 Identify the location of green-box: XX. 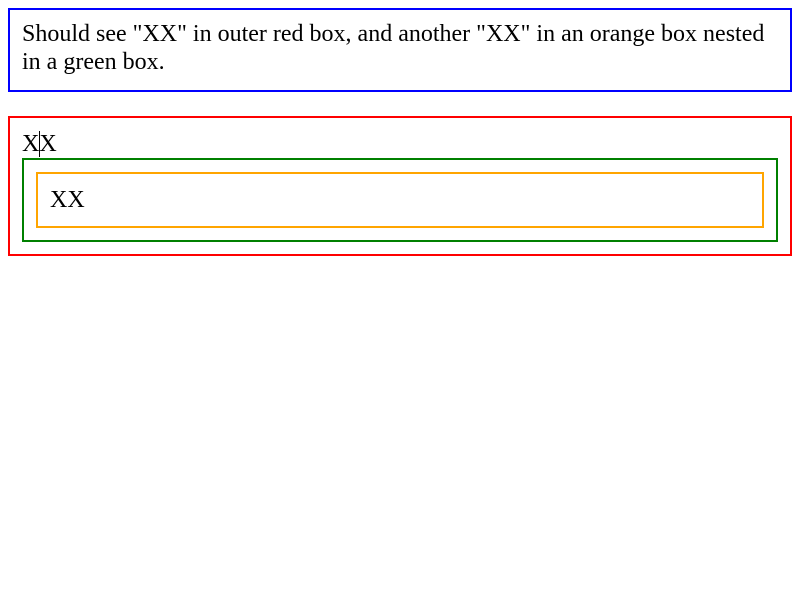
(400, 200).